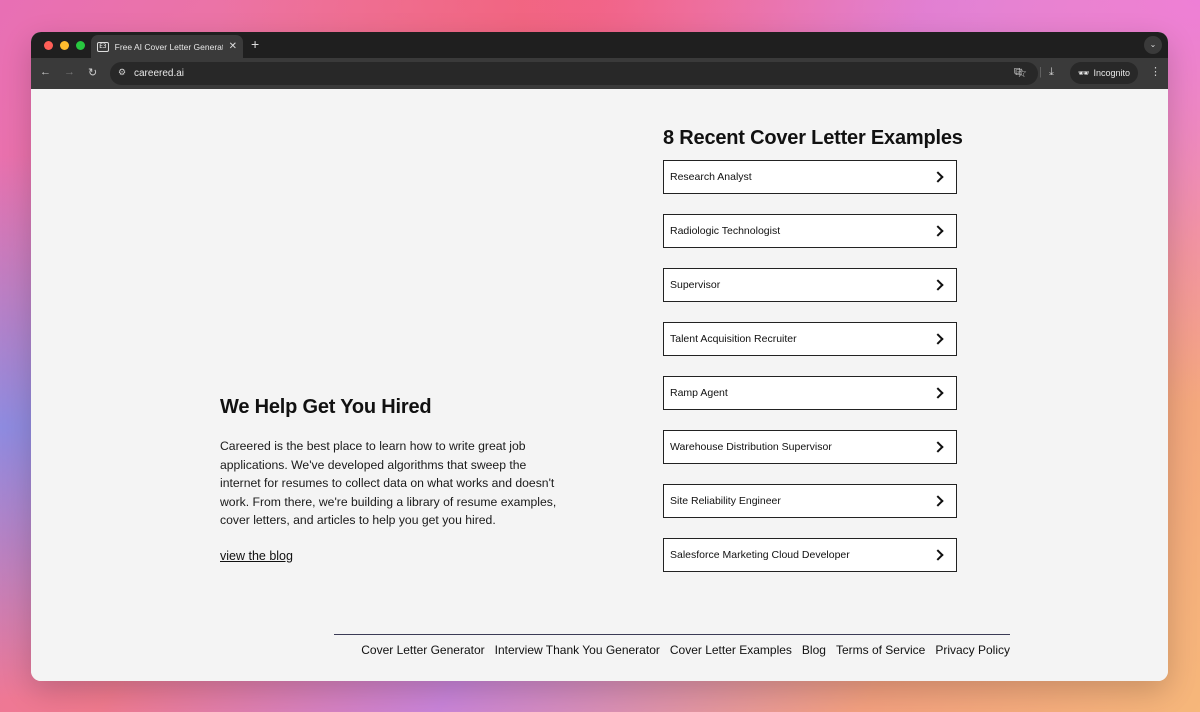 The height and width of the screenshot is (712, 1200). What do you see at coordinates (233, 46) in the screenshot?
I see `close-tab-icon: ✕` at bounding box center [233, 46].